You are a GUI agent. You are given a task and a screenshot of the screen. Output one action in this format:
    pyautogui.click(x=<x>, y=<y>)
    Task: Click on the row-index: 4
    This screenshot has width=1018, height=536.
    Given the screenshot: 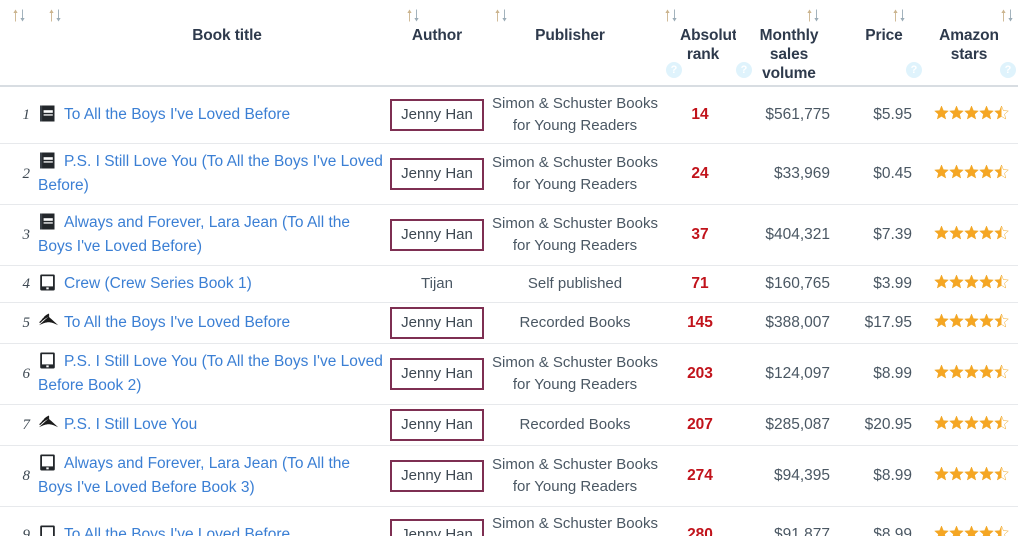 What is the action you would take?
    pyautogui.click(x=26, y=283)
    